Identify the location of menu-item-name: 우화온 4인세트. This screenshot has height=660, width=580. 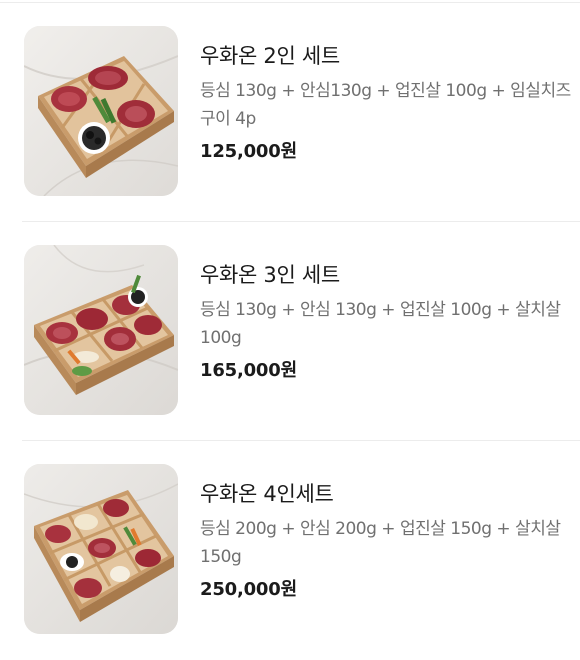
(267, 494).